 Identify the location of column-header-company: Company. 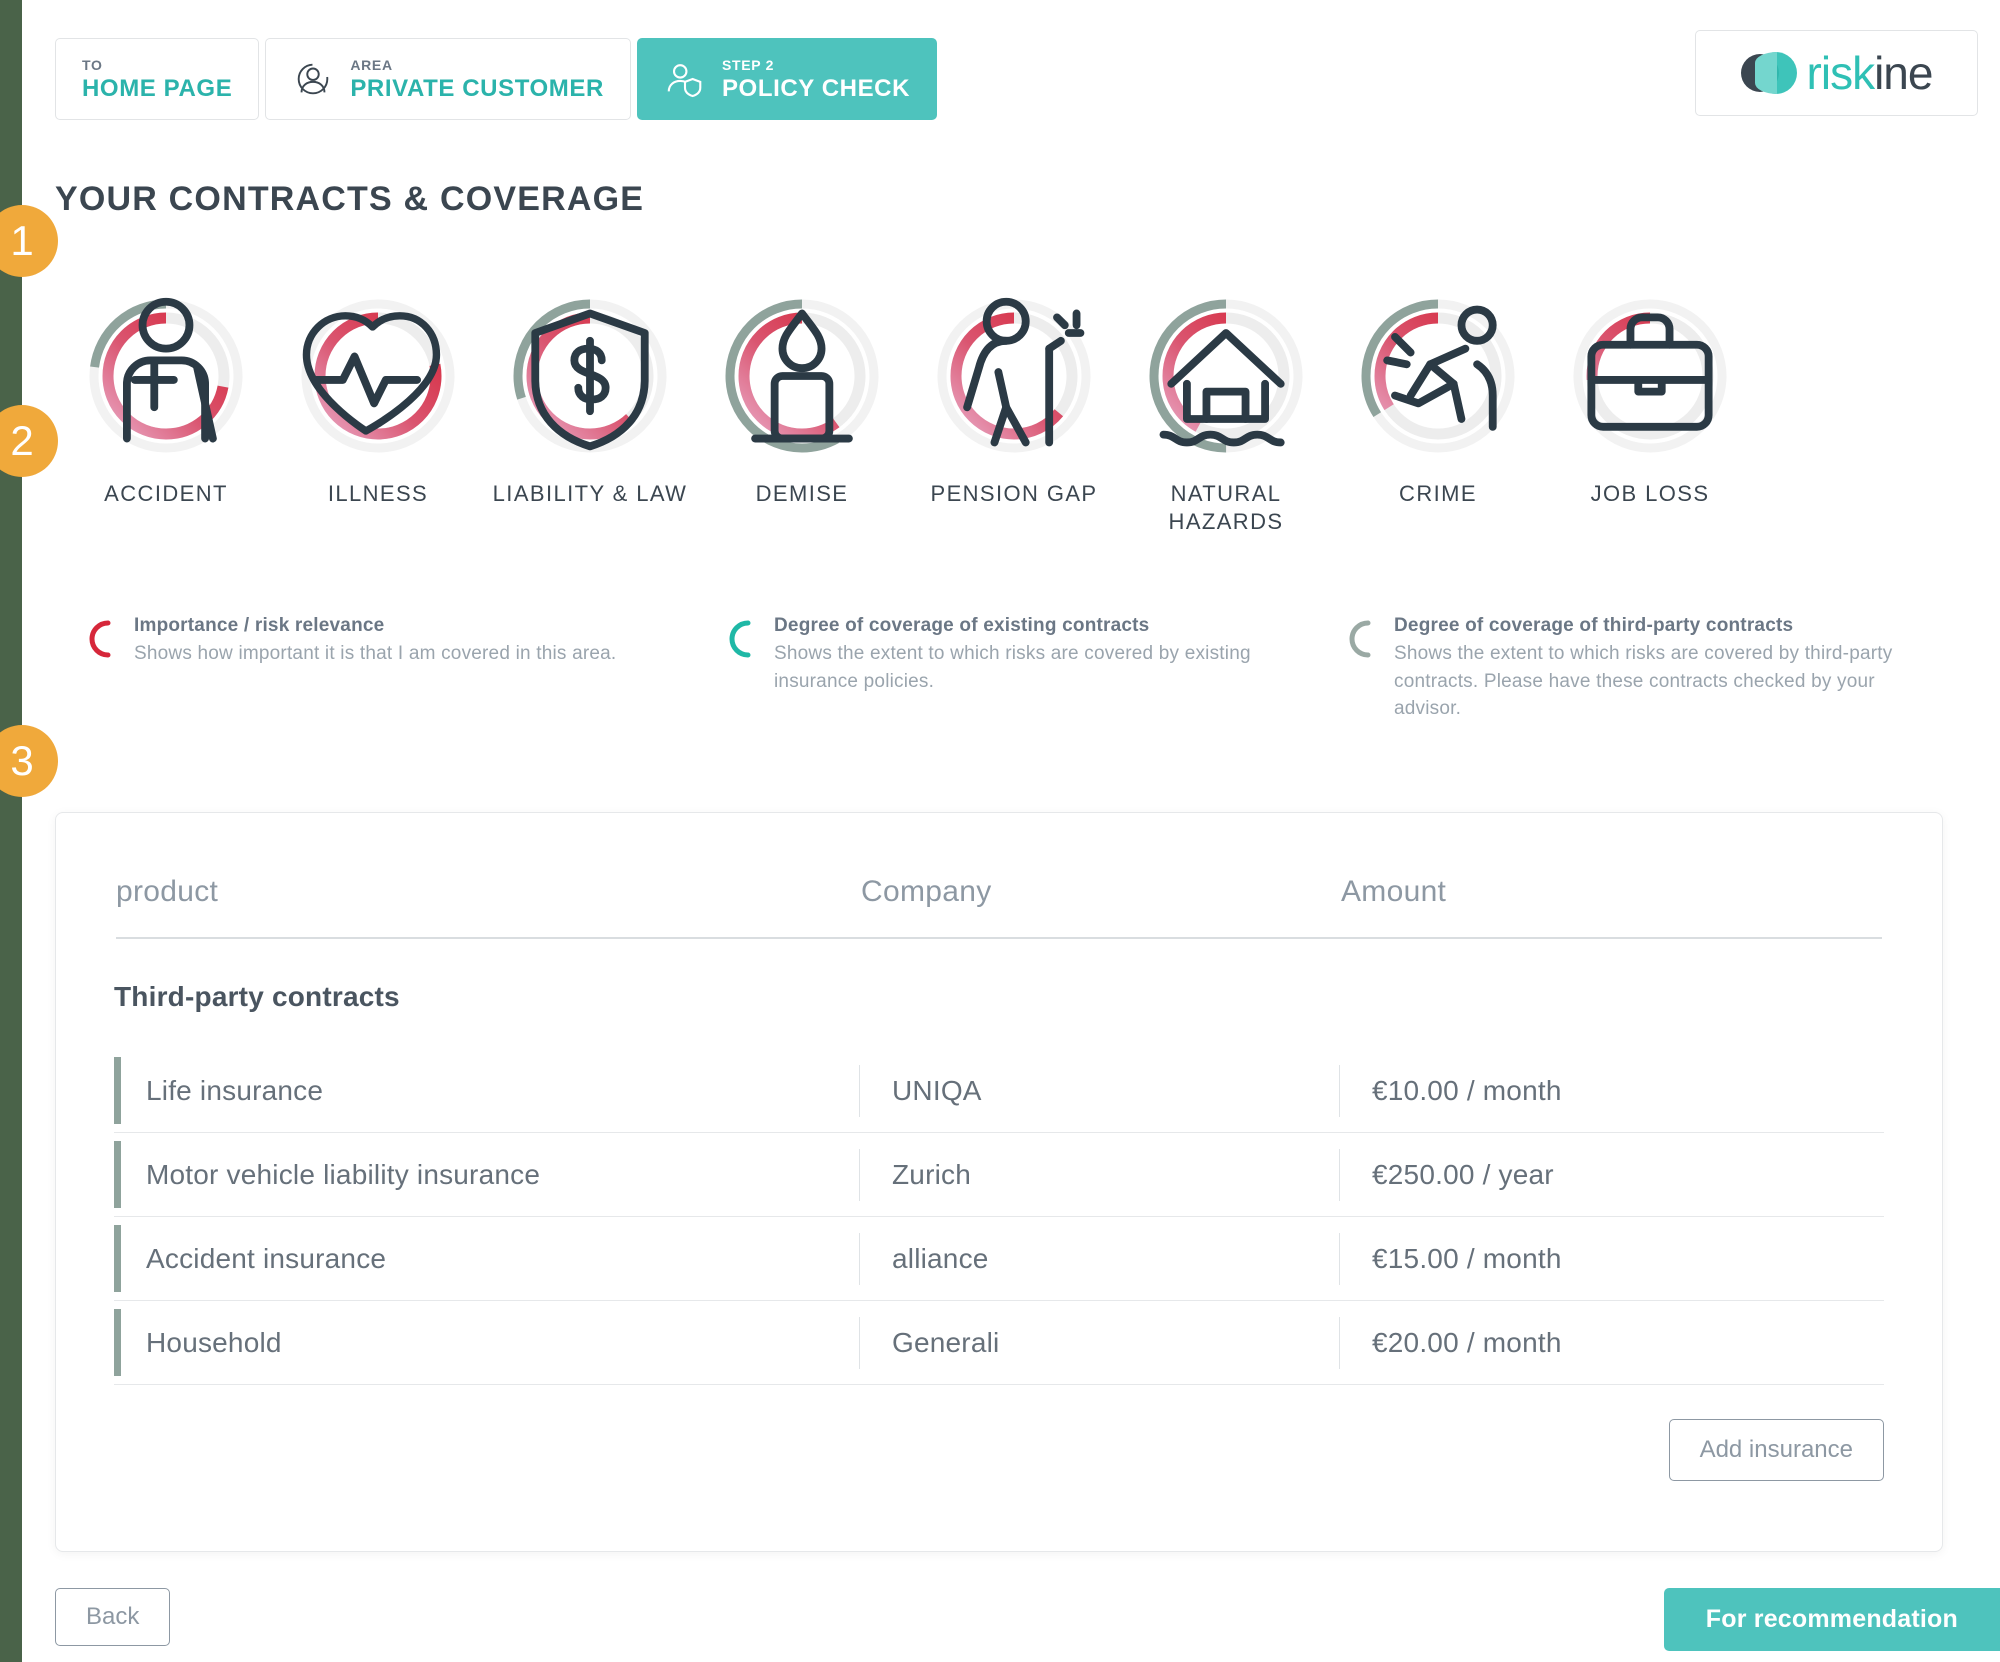
(926, 891).